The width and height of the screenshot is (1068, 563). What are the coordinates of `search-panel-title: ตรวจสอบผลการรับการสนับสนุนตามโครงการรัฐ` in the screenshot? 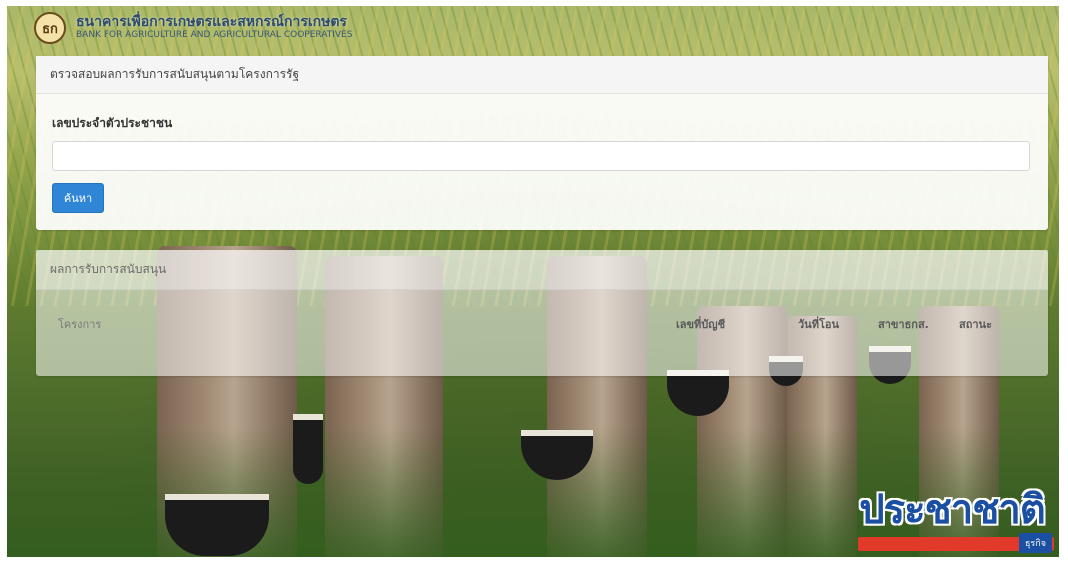 It's located at (542, 75).